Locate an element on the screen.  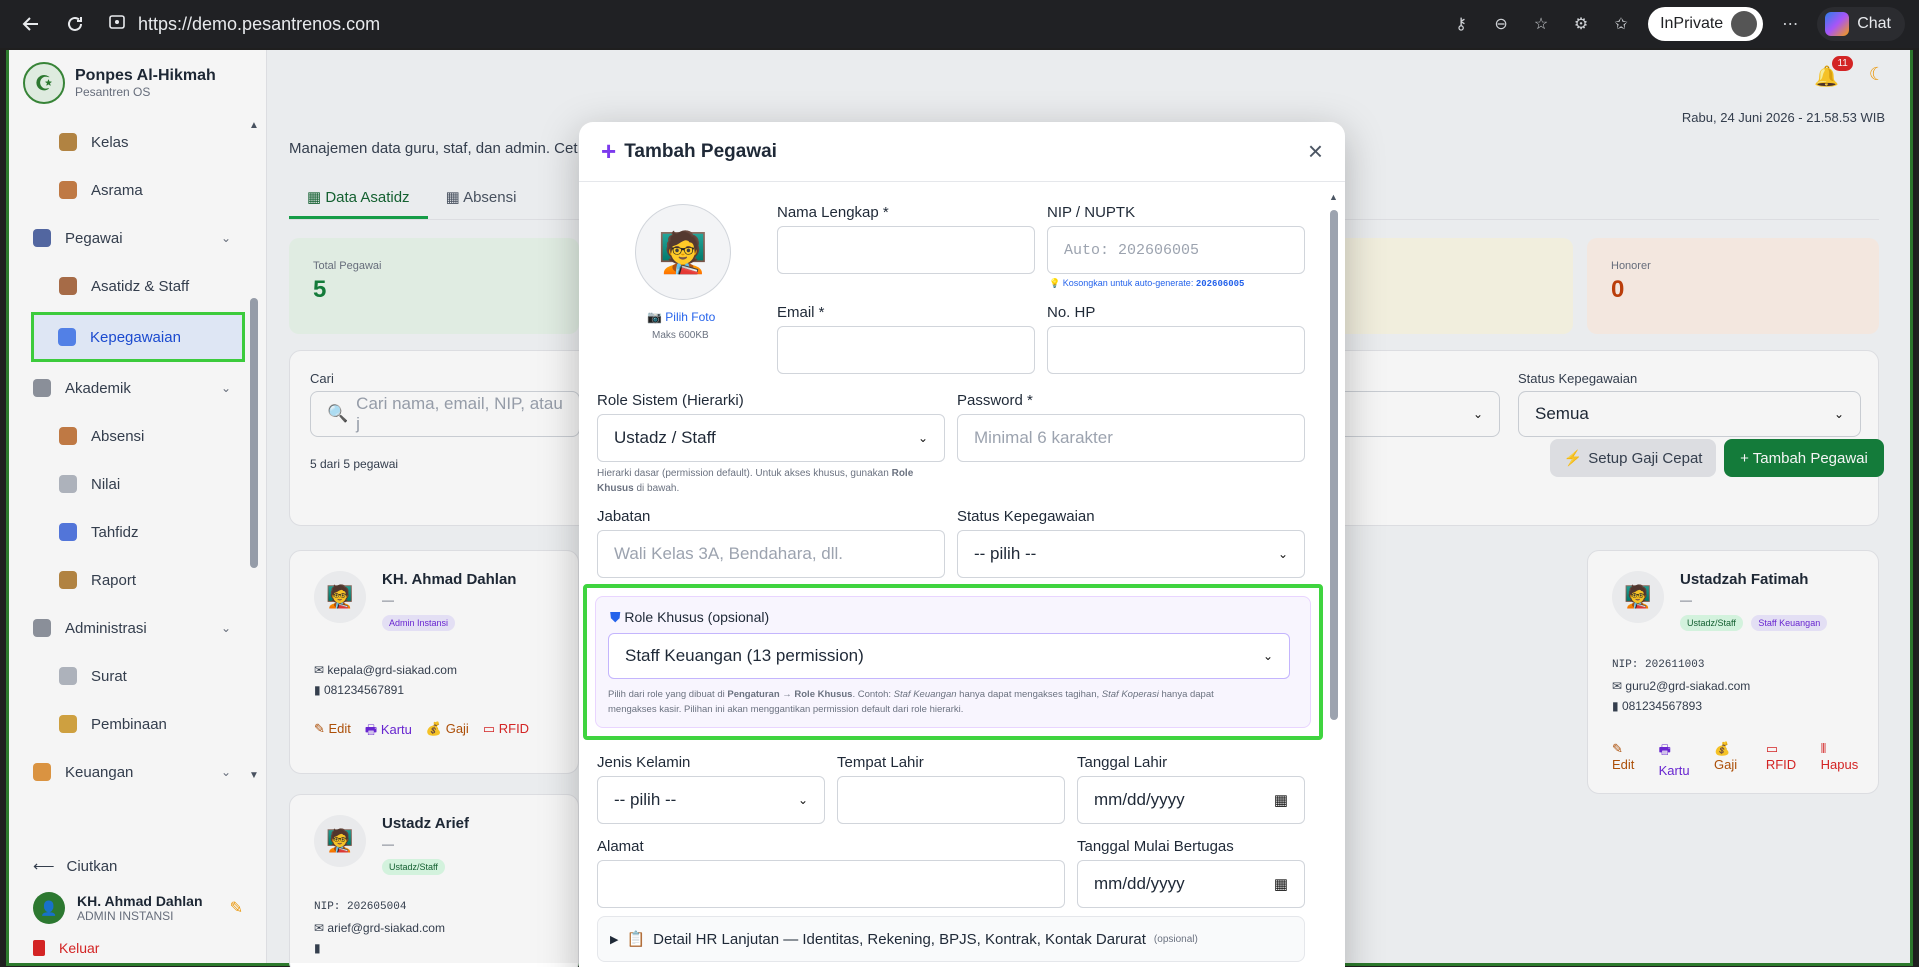
status-label: Status Kepegawaian is located at coordinates (1026, 516).